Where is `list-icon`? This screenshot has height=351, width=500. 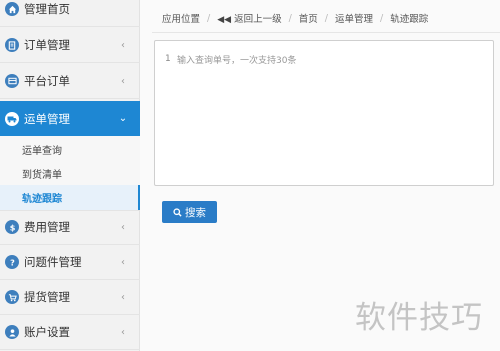 list-icon is located at coordinates (12, 81).